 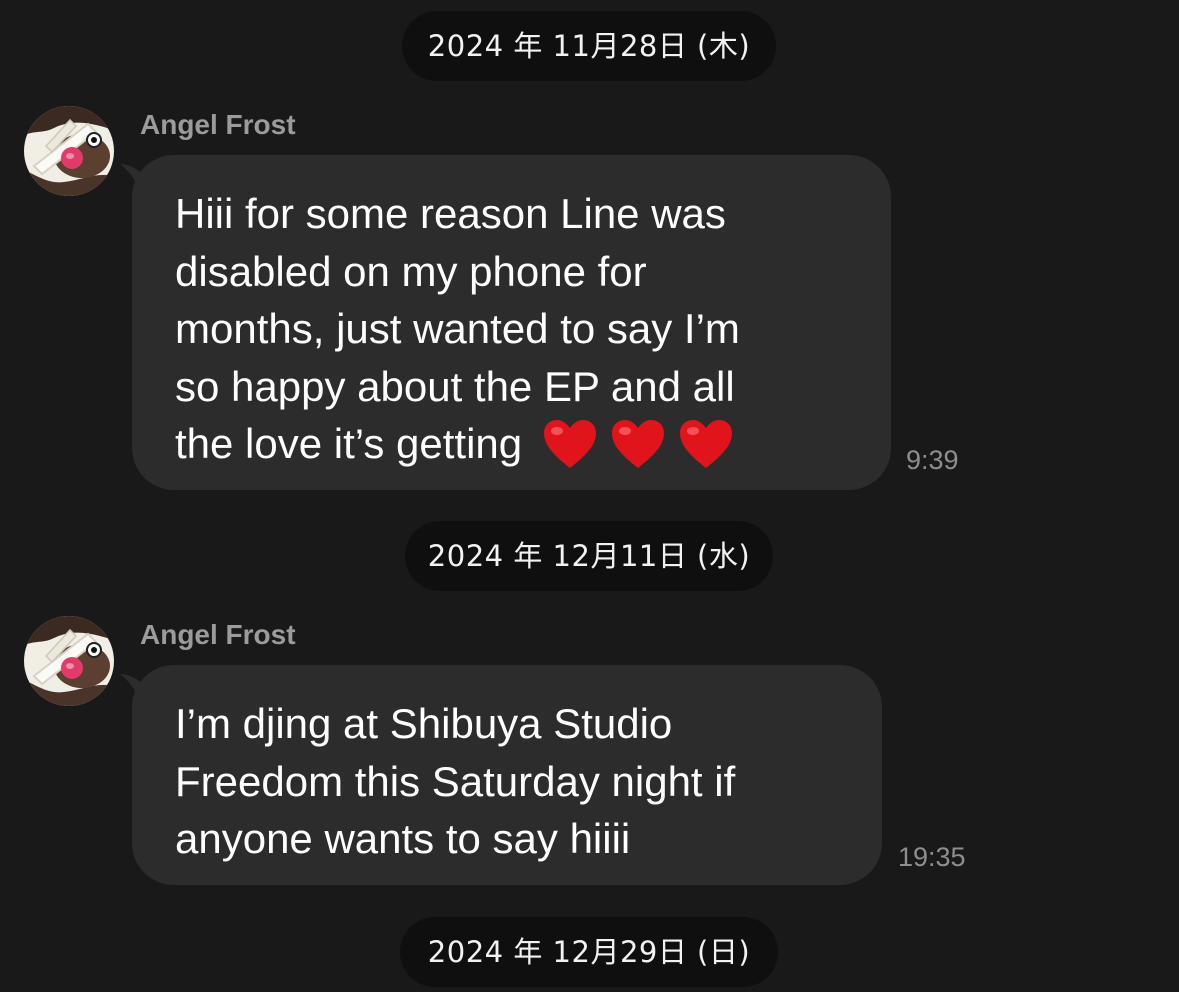 I want to click on message-timestamp: 19:35, so click(x=932, y=857).